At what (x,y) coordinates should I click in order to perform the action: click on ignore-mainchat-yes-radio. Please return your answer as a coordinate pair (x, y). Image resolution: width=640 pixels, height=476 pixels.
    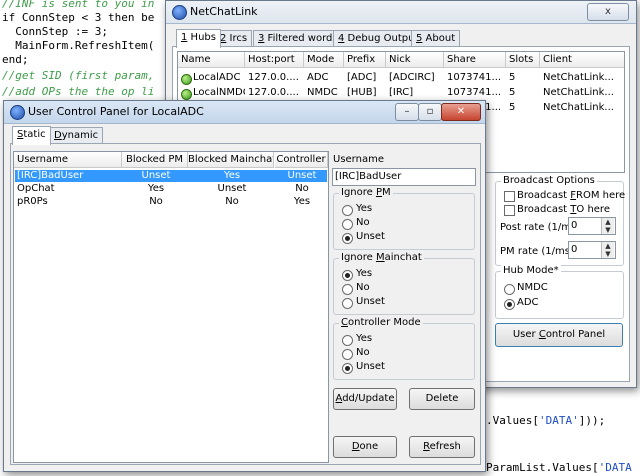
    Looking at the image, I should click on (347, 275).